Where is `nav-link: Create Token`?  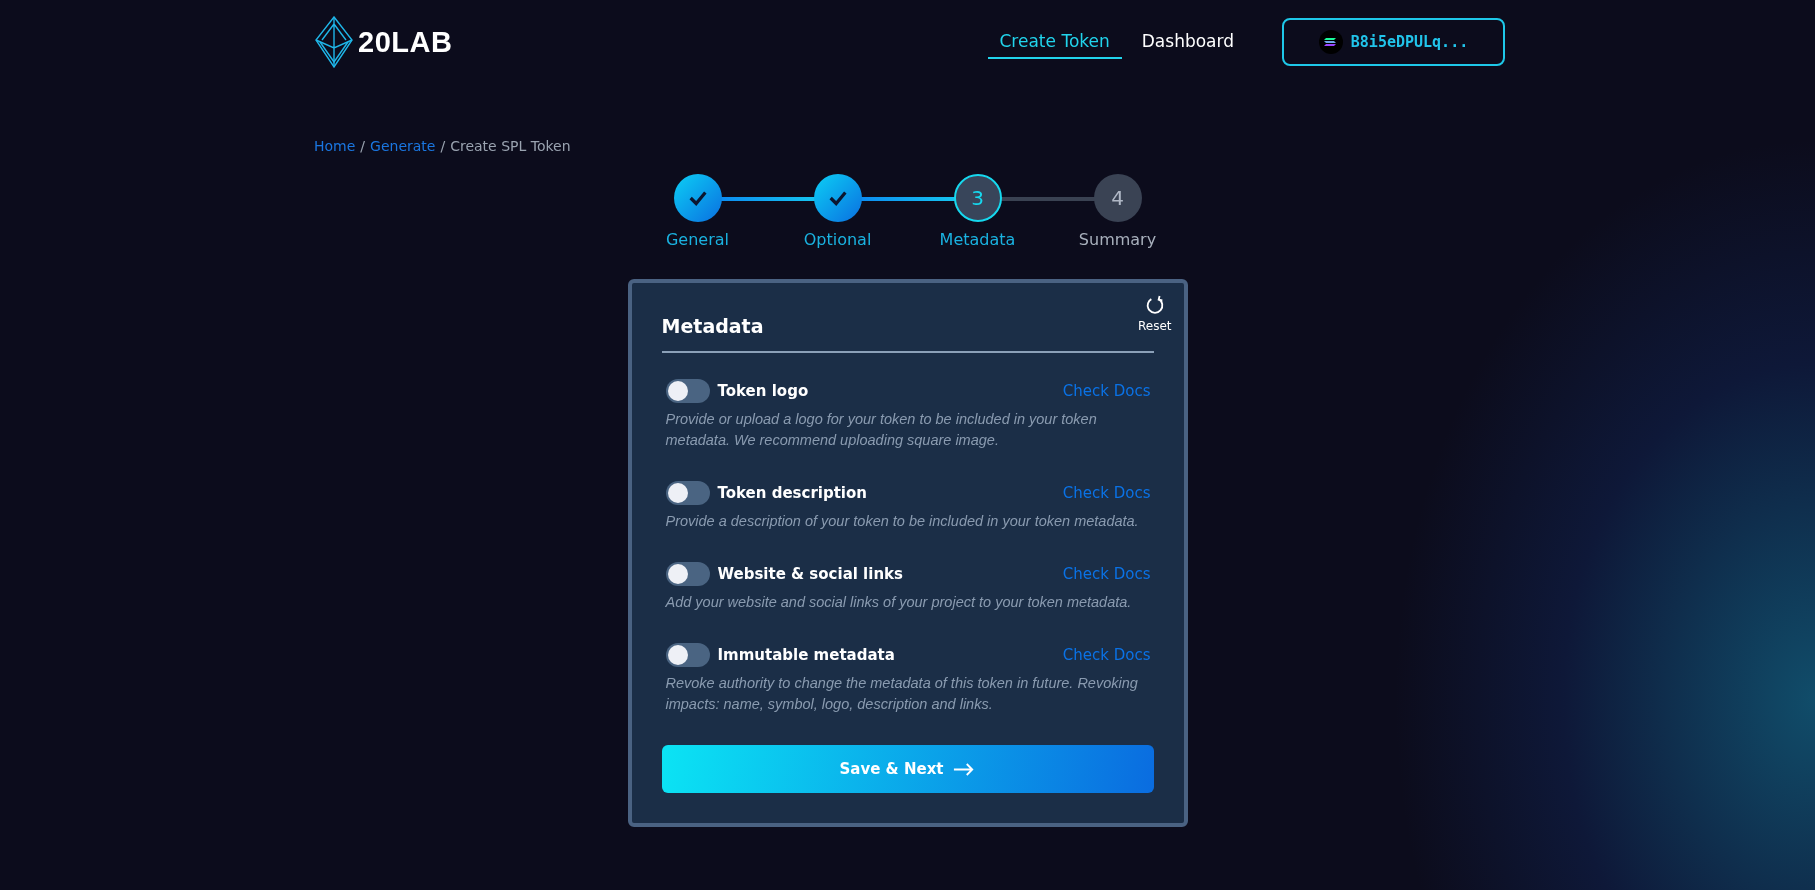 nav-link: Create Token is located at coordinates (1054, 42).